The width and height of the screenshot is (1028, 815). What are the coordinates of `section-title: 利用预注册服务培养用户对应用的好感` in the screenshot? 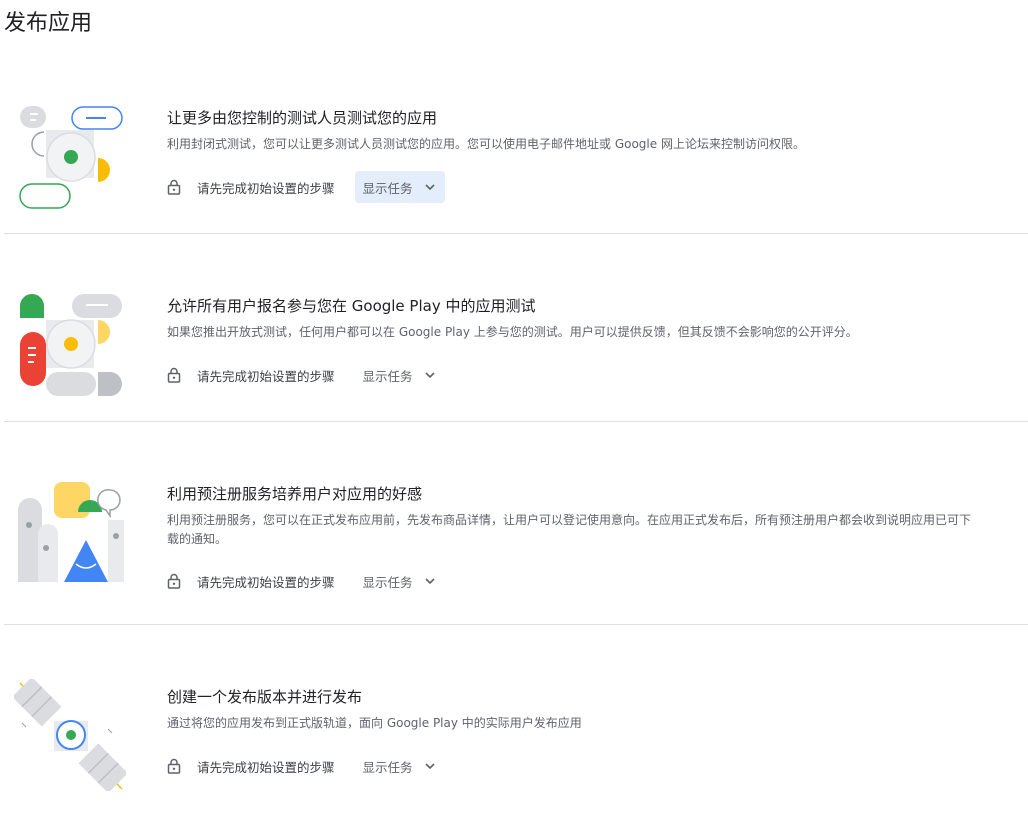 It's located at (295, 494).